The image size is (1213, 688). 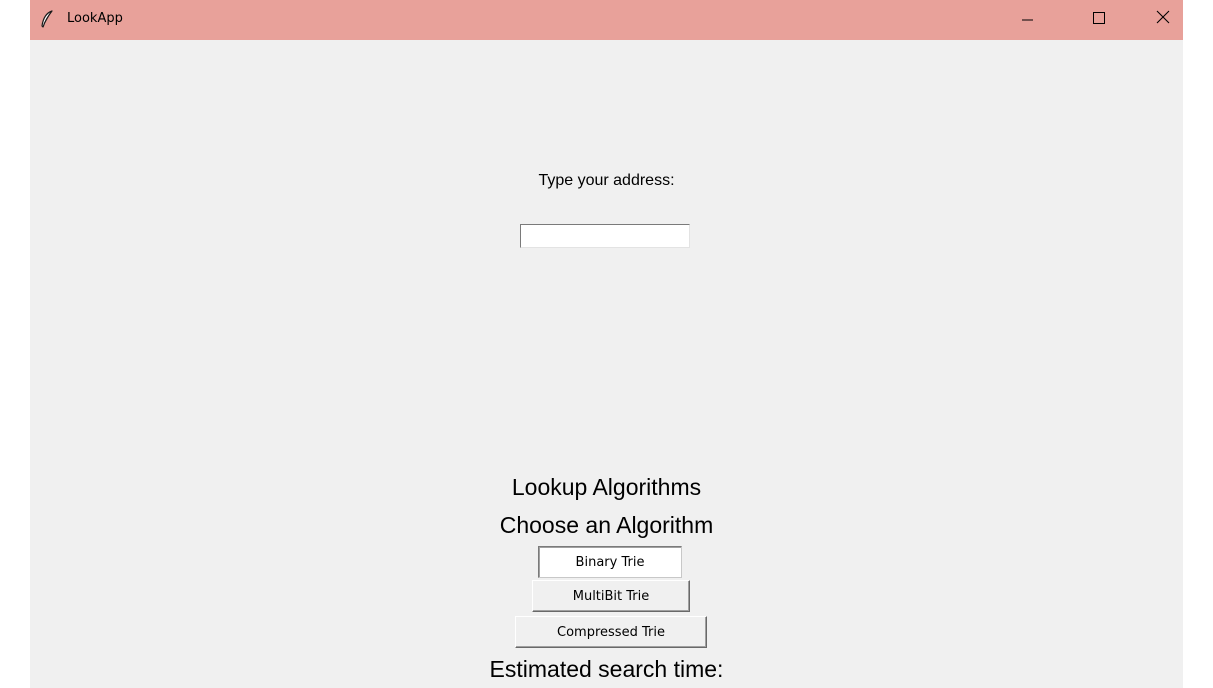 I want to click on feather-icon, so click(x=47, y=19).